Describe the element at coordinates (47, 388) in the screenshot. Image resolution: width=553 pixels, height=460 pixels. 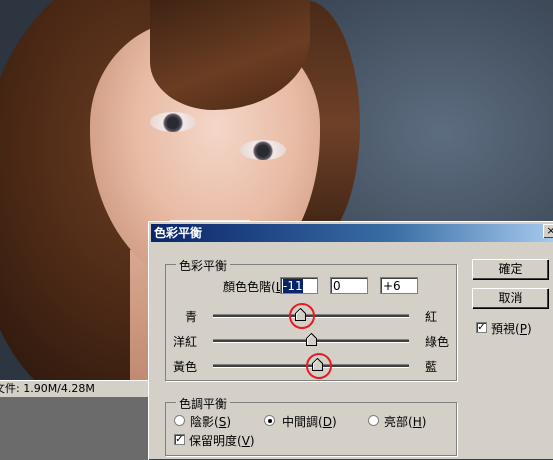
I see `status-text: 文件: 1.90M/4.28M` at that location.